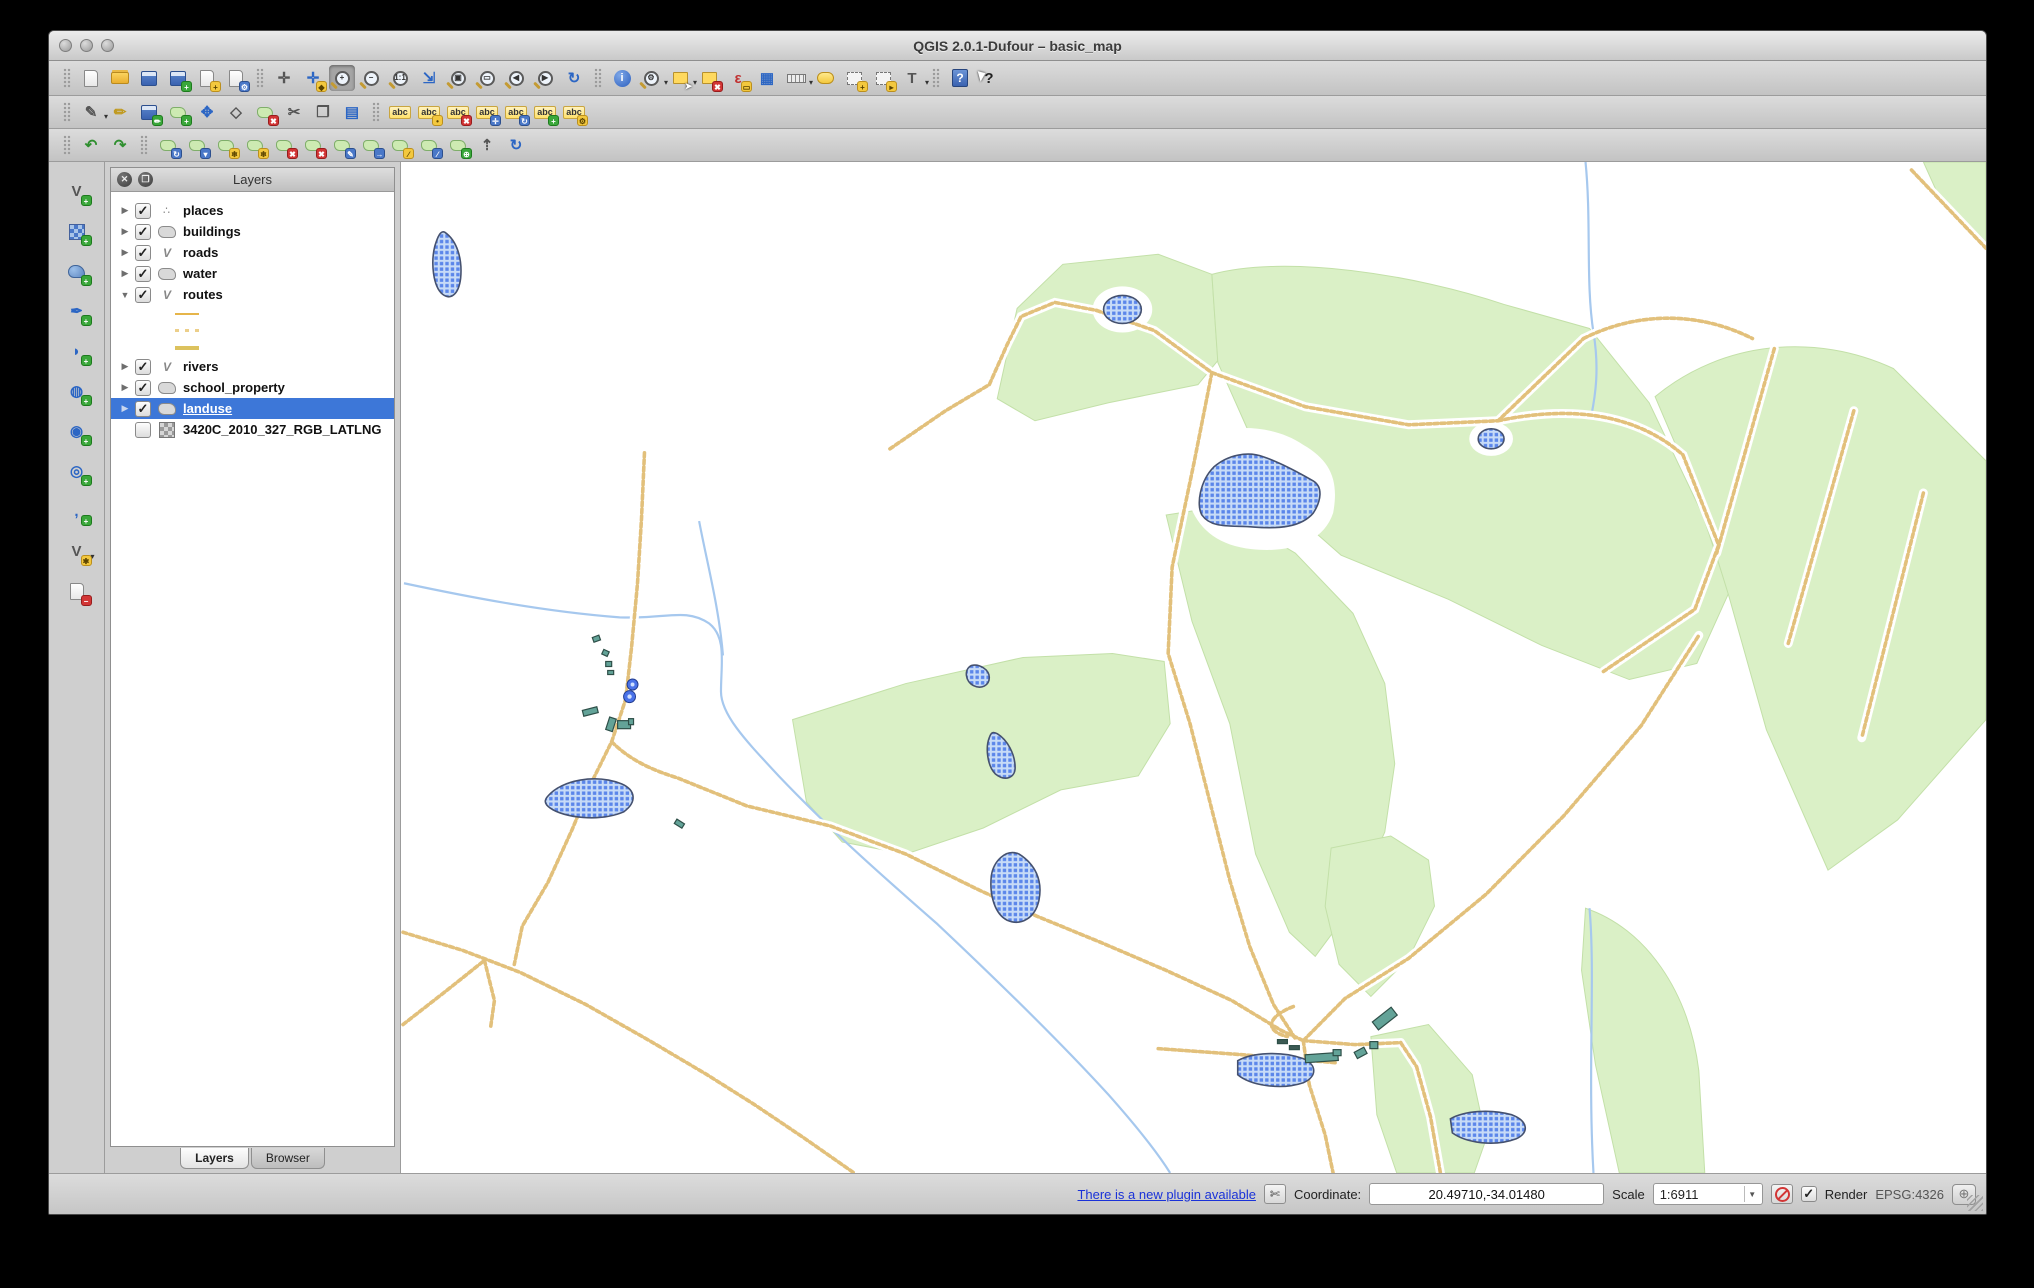 This screenshot has height=1288, width=2034. Describe the element at coordinates (400, 145) in the screenshot. I see `split-features-button: ∕` at that location.